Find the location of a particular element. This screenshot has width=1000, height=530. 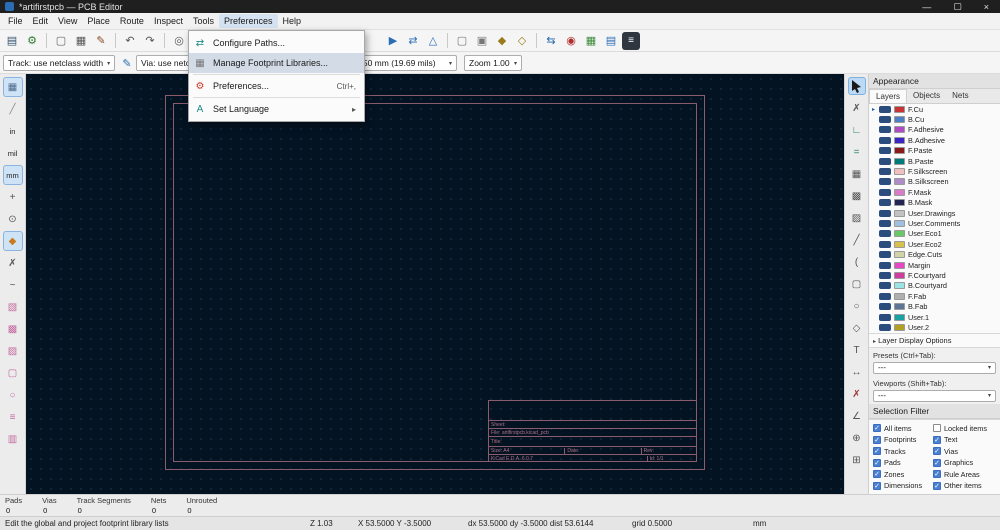

layer-row-edge-cuts: Edge.Cuts is located at coordinates (934, 254).